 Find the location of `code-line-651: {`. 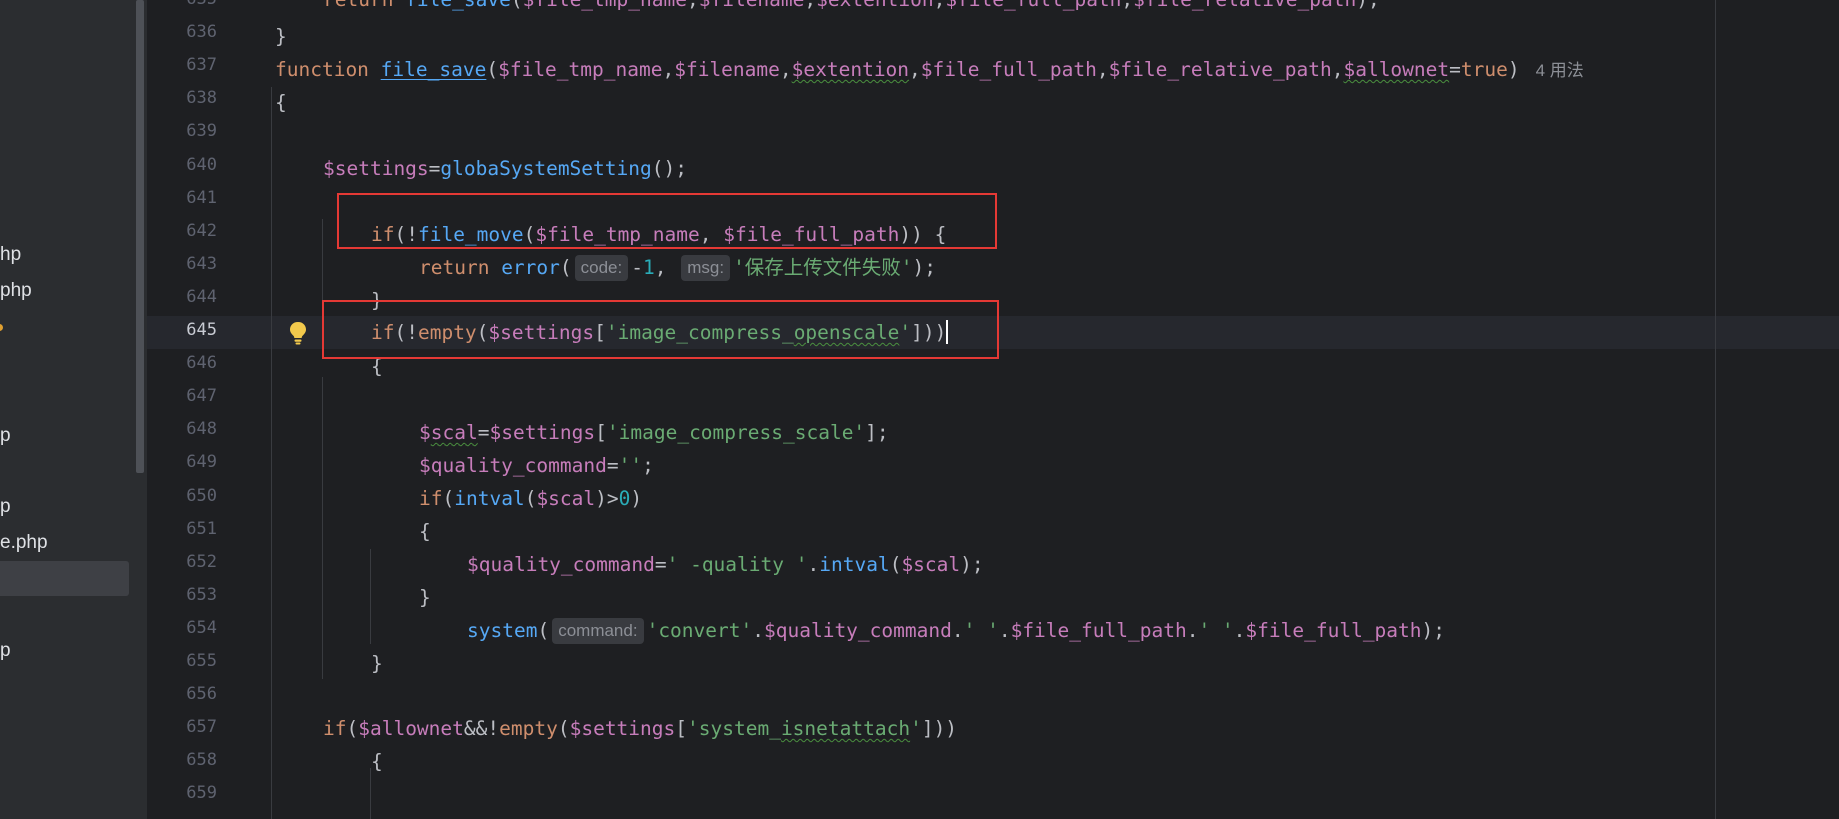

code-line-651: { is located at coordinates (425, 531).